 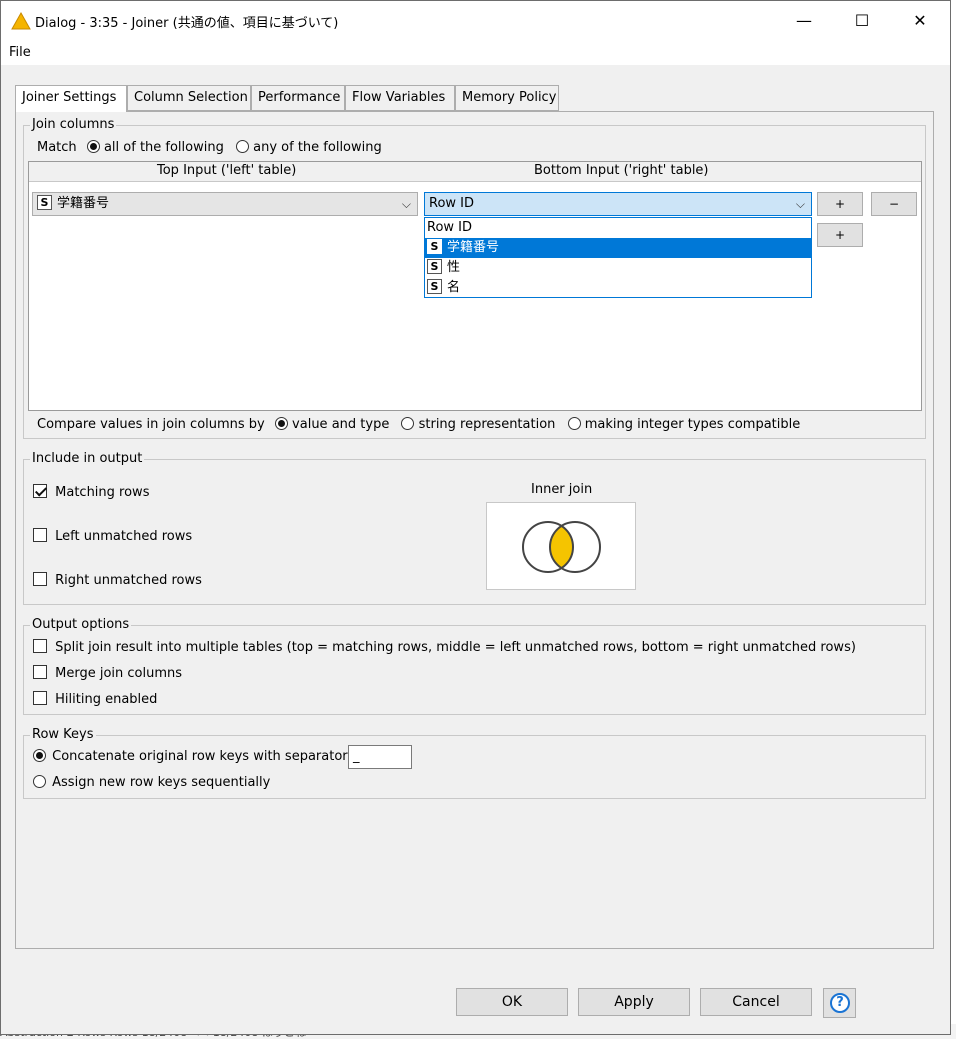 I want to click on tab-flow-variables: Flow Variables, so click(x=400, y=98).